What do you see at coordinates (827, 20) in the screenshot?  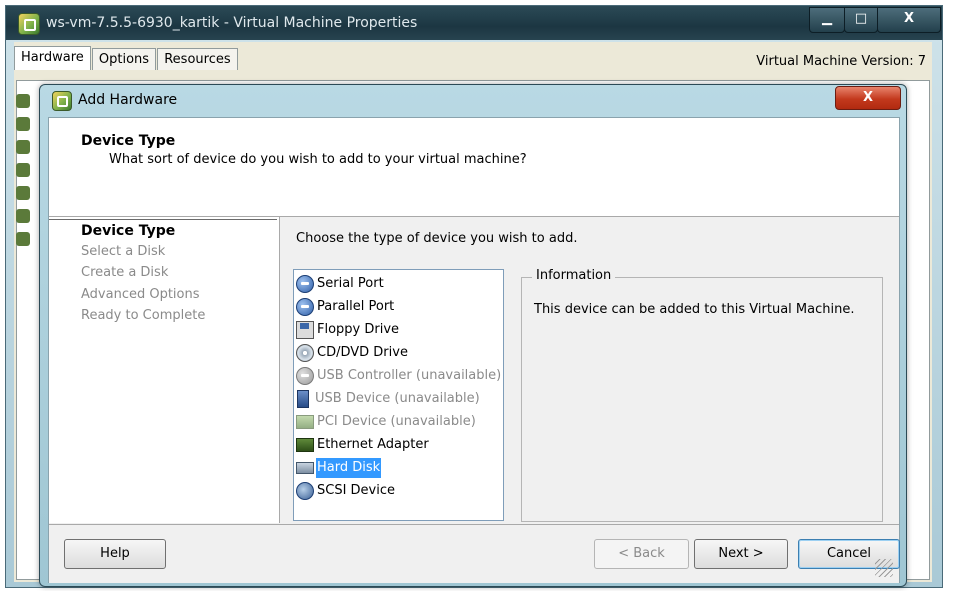 I see `minimize-button: ▁` at bounding box center [827, 20].